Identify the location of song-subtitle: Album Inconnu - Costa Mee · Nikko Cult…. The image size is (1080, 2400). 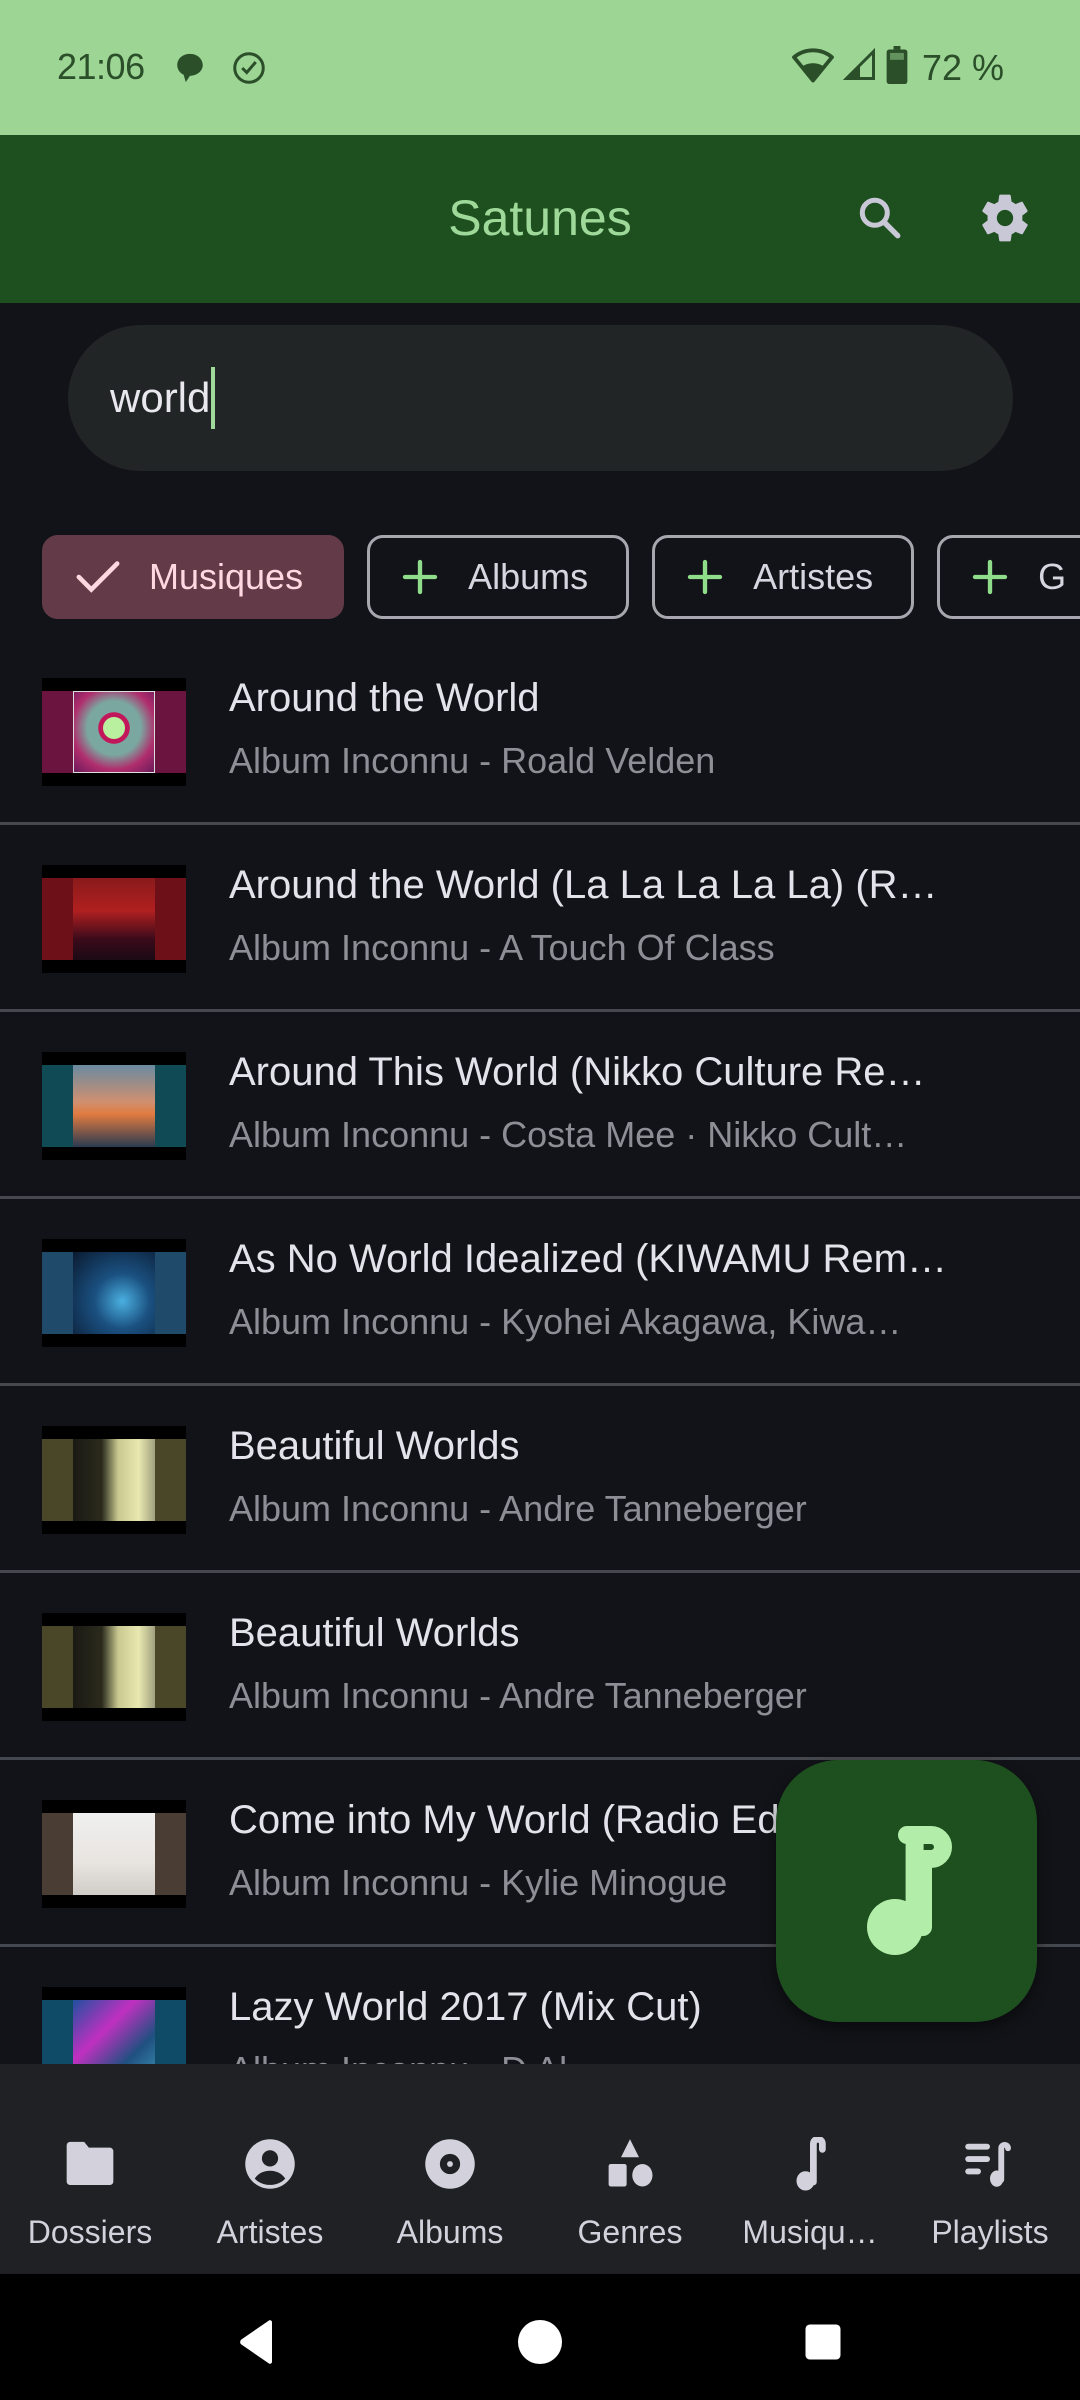
(568, 1134).